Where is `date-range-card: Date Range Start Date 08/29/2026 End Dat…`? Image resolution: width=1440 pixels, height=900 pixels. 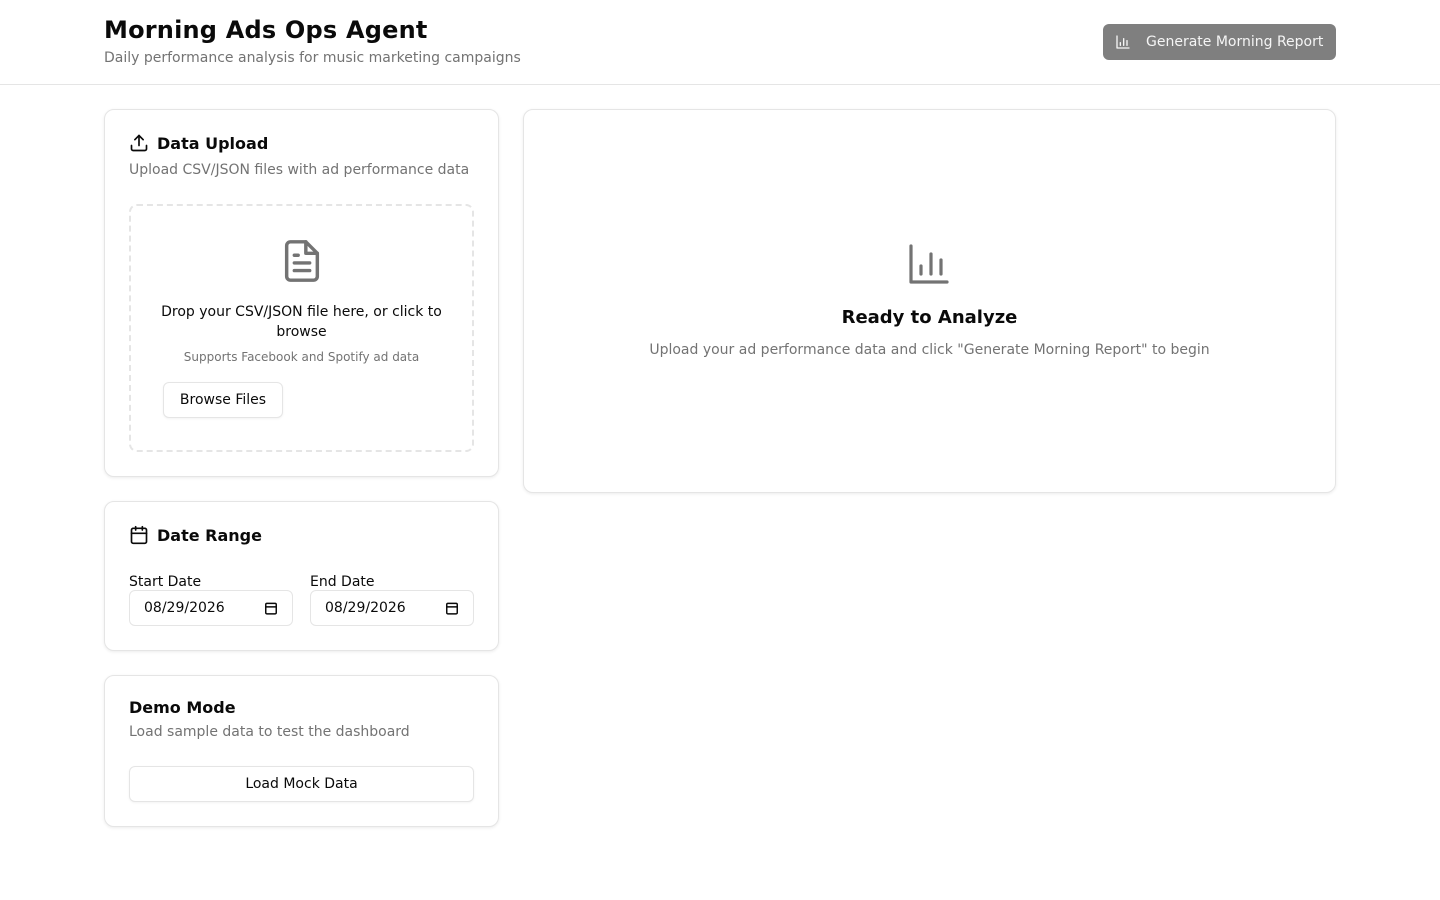
date-range-card: Date Range Start Date 08/29/2026 End Dat… is located at coordinates (301, 576).